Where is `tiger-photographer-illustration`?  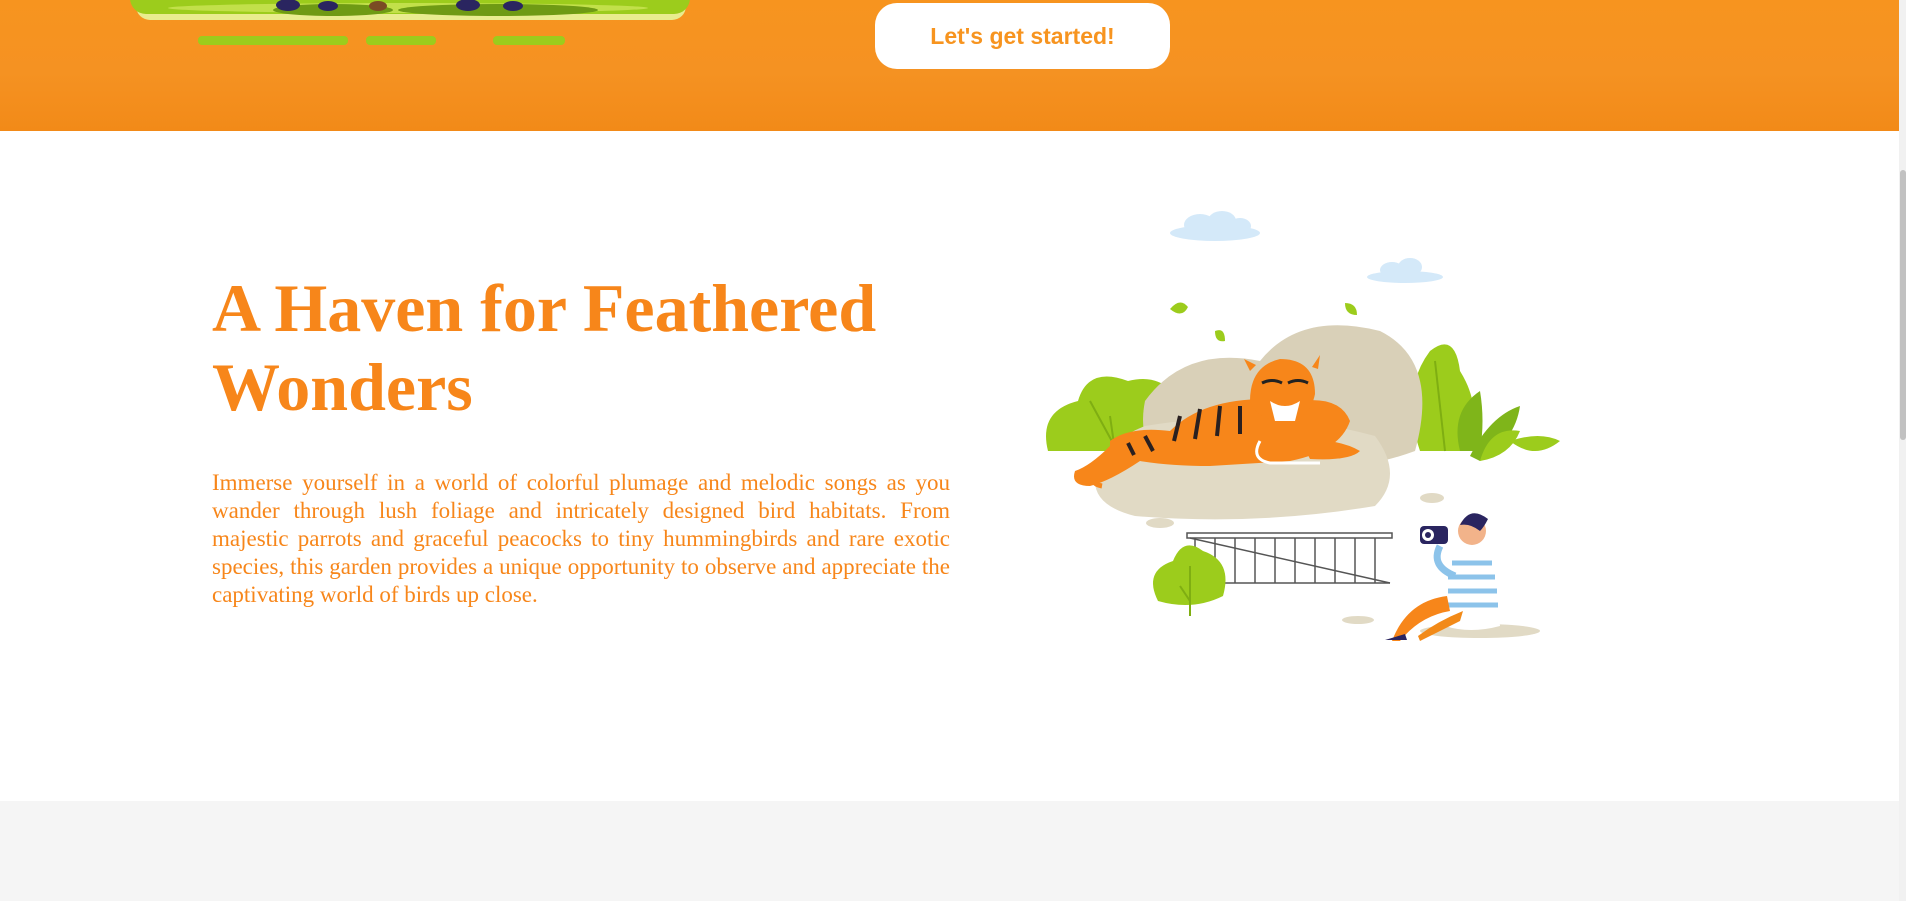 tiger-photographer-illustration is located at coordinates (1303, 426).